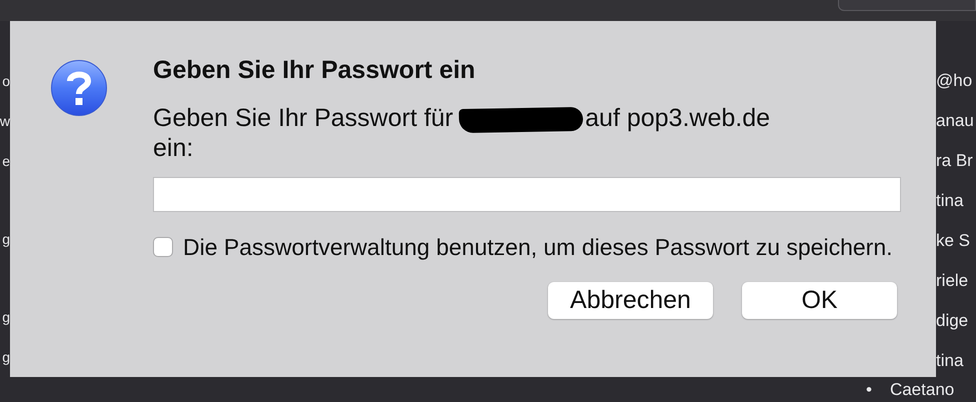 This screenshot has height=402, width=976. Describe the element at coordinates (677, 118) in the screenshot. I see `message-text: auf pop3.web.de` at that location.